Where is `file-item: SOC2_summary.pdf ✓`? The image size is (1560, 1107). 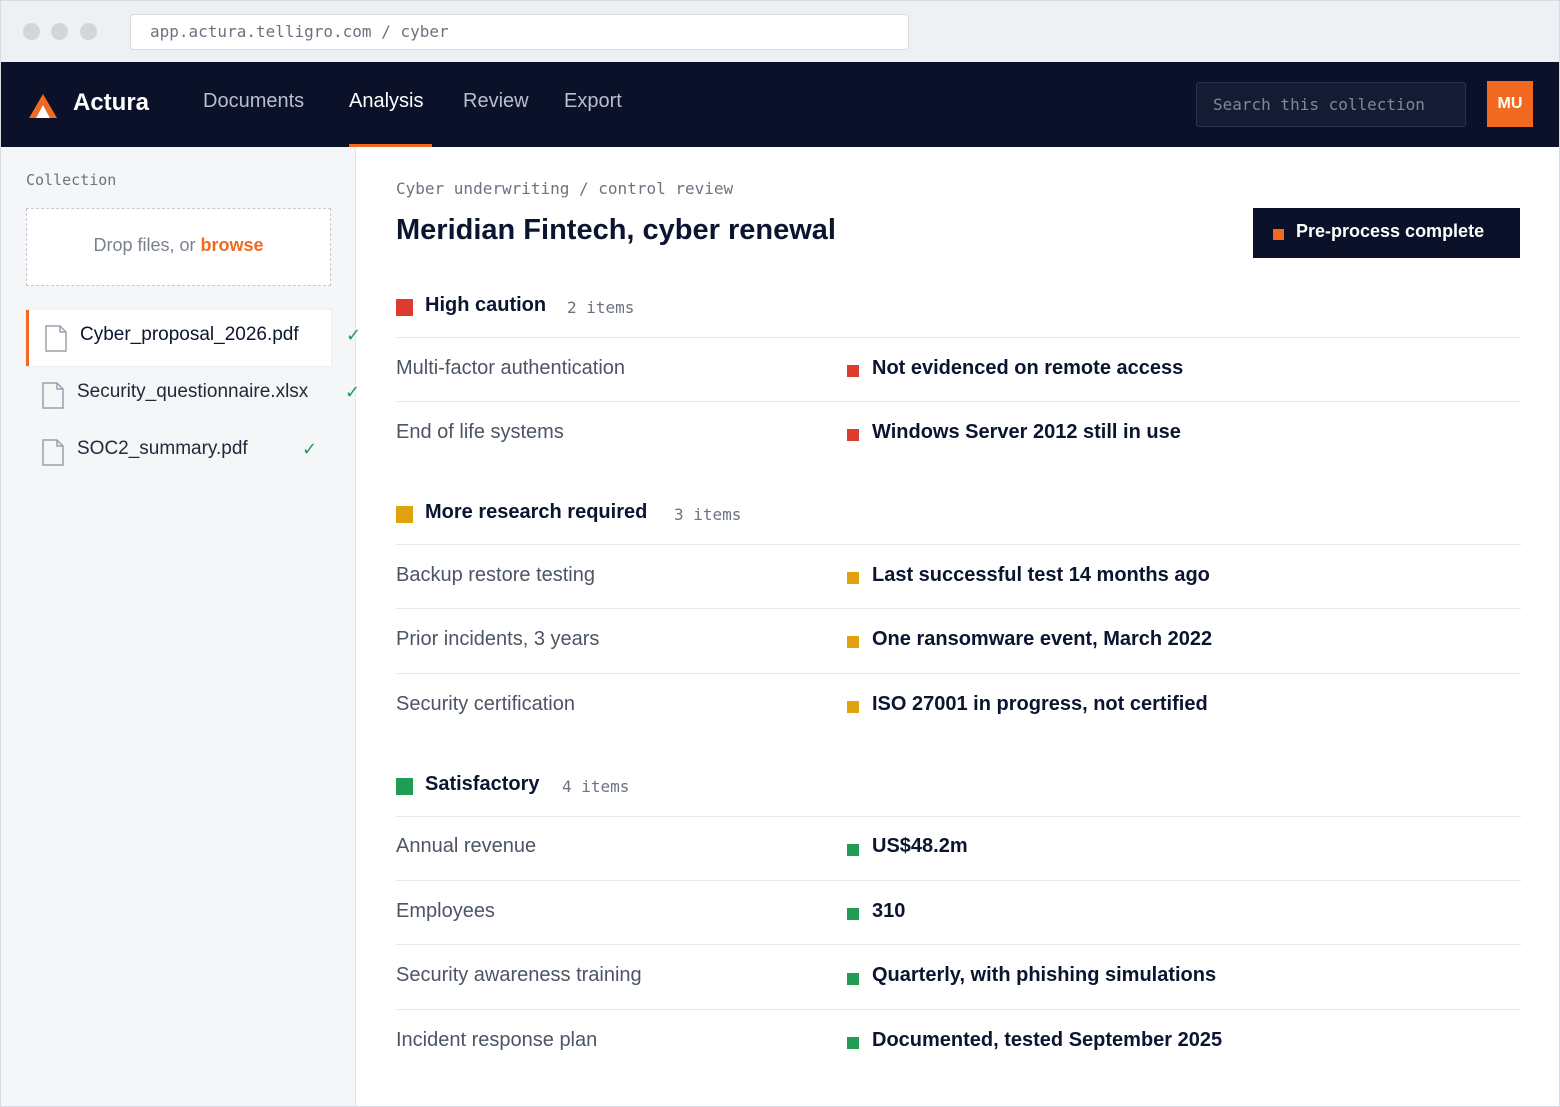
file-item: SOC2_summary.pdf ✓ is located at coordinates (178, 452).